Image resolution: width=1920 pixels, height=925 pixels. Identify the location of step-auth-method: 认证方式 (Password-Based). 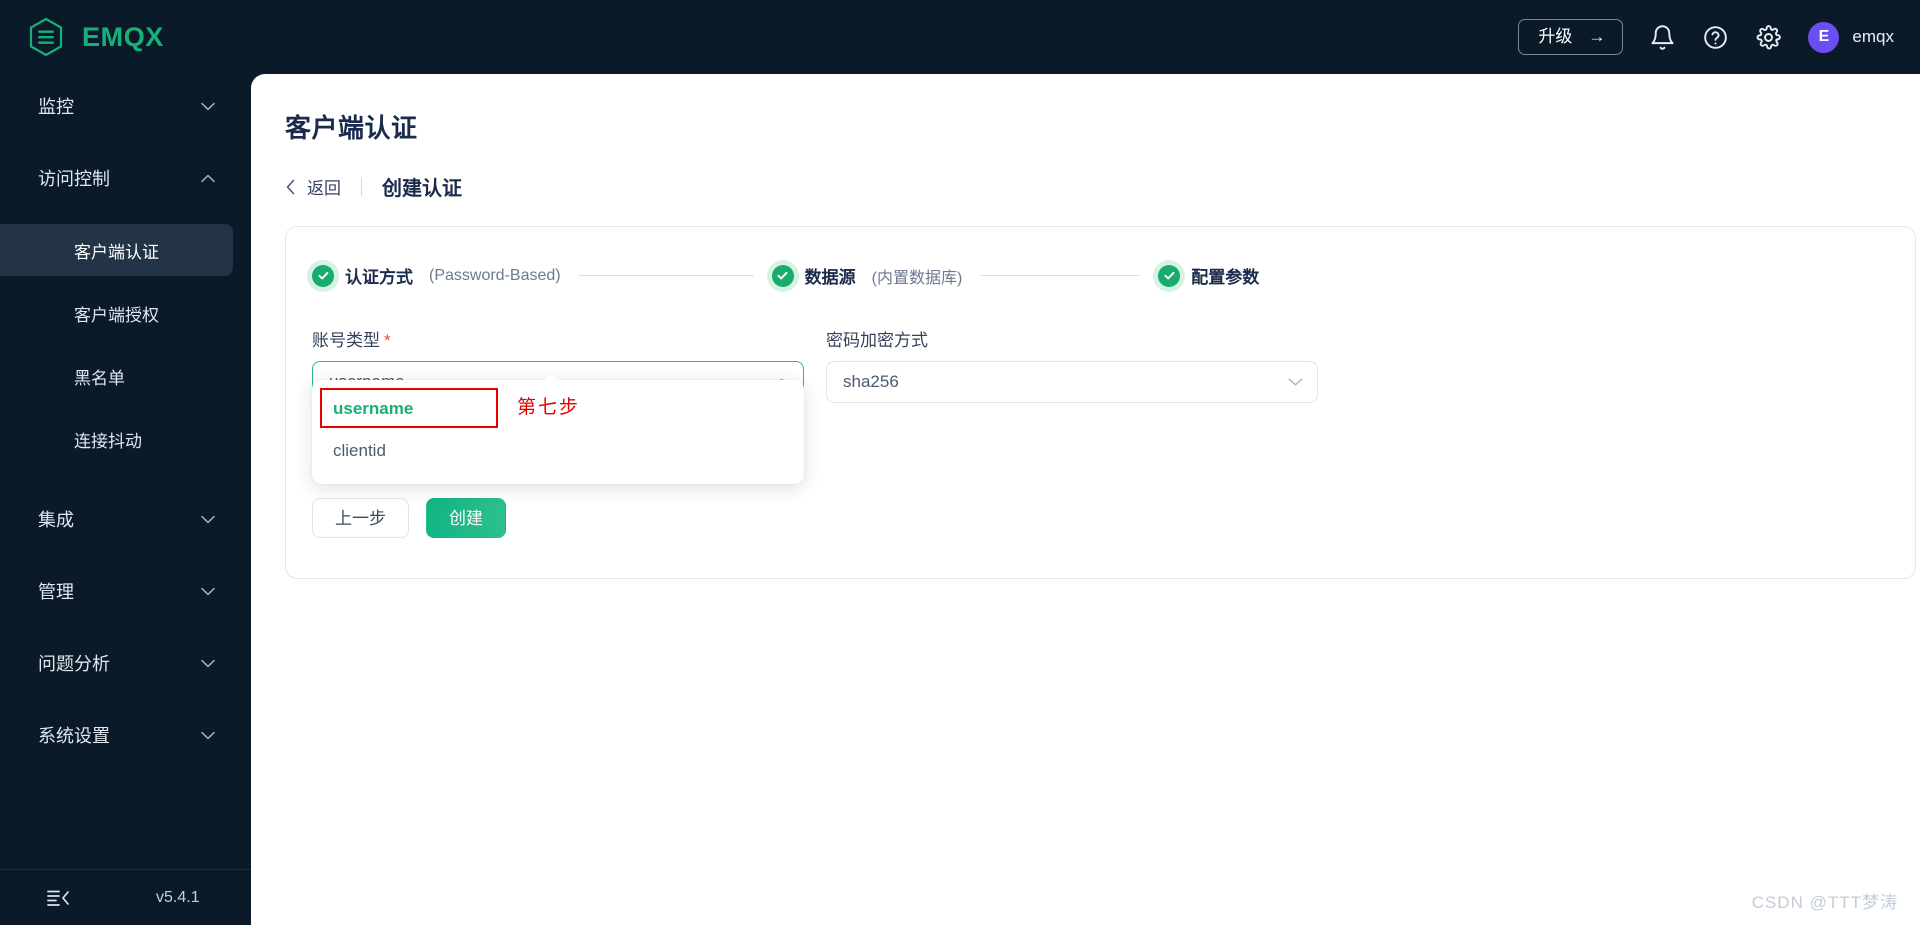
(436, 275).